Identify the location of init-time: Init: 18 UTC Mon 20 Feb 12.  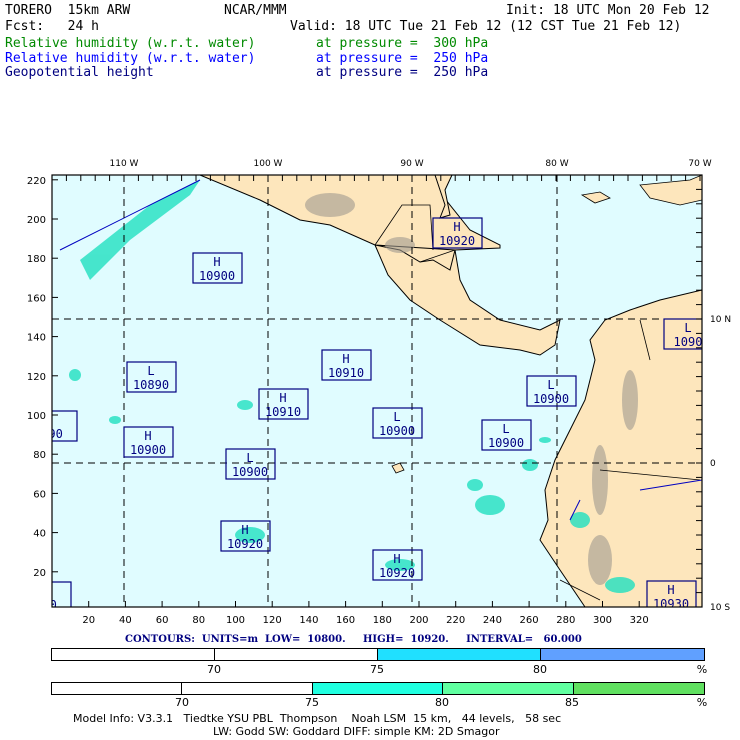
(608, 10).